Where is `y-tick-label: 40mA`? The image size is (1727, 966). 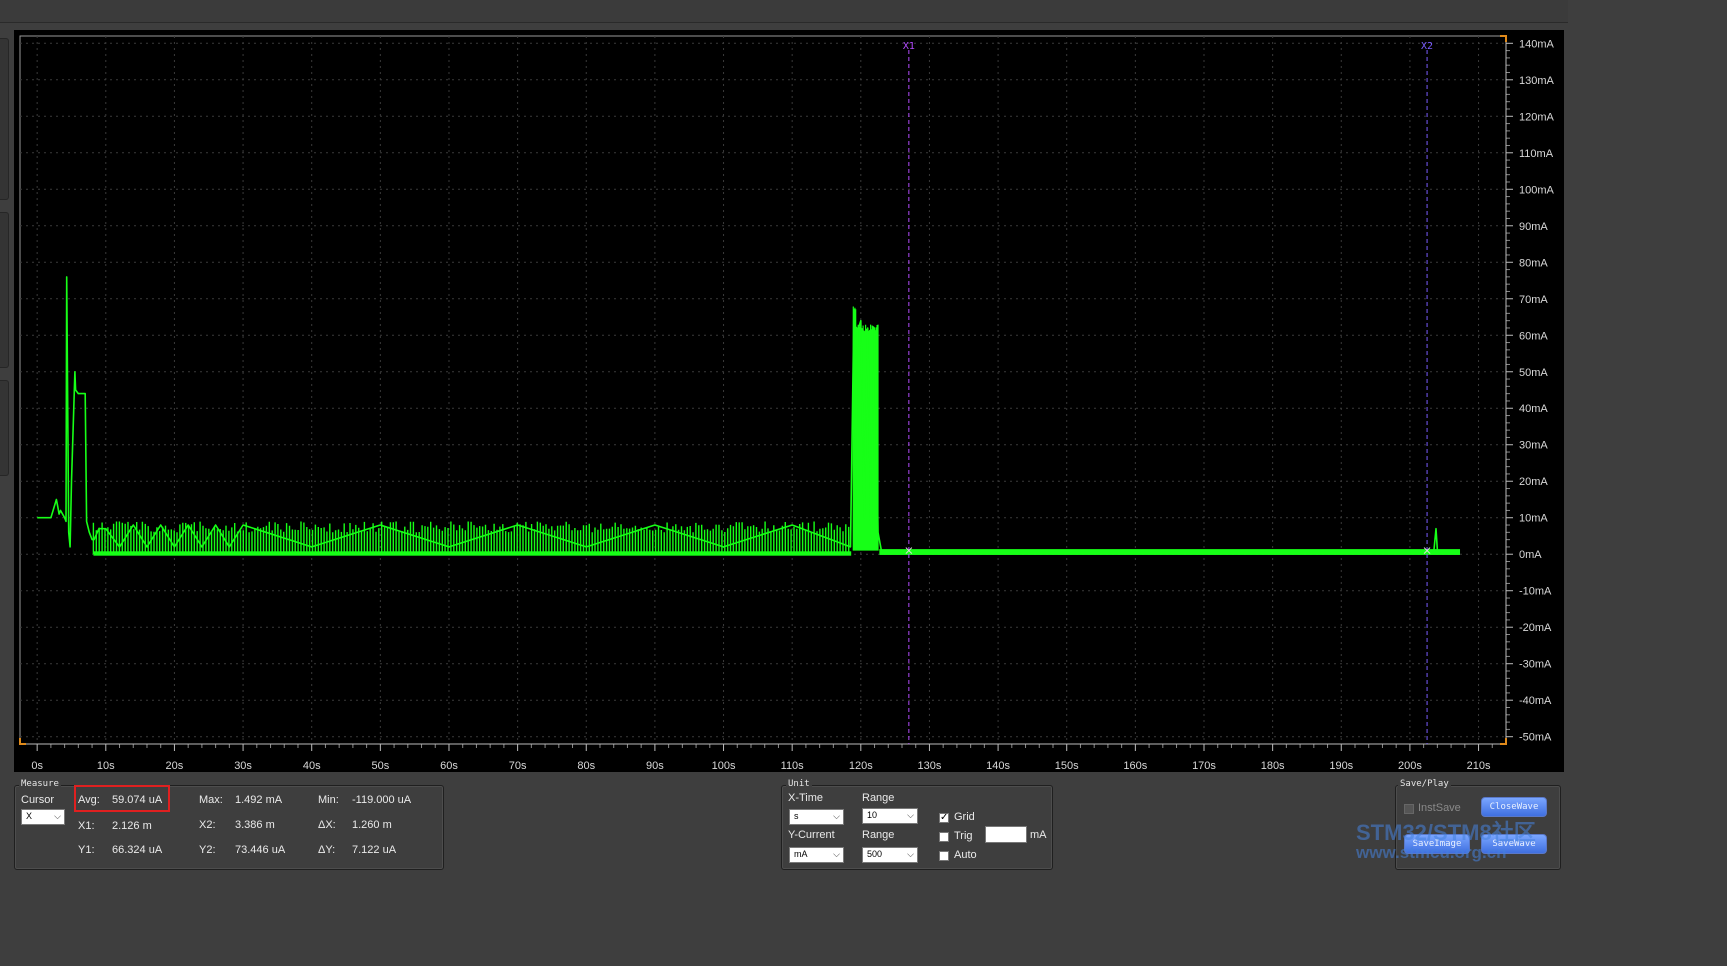
y-tick-label: 40mA is located at coordinates (1533, 409).